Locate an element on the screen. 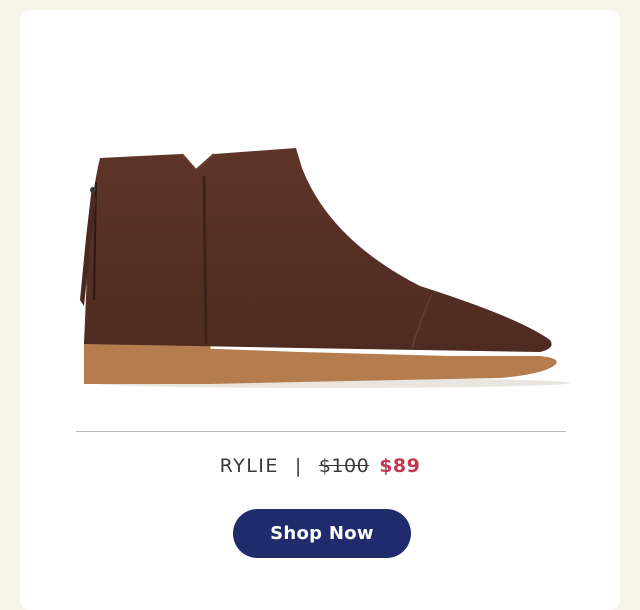 The height and width of the screenshot is (610, 640). shop-now-button: Shop Now is located at coordinates (322, 533).